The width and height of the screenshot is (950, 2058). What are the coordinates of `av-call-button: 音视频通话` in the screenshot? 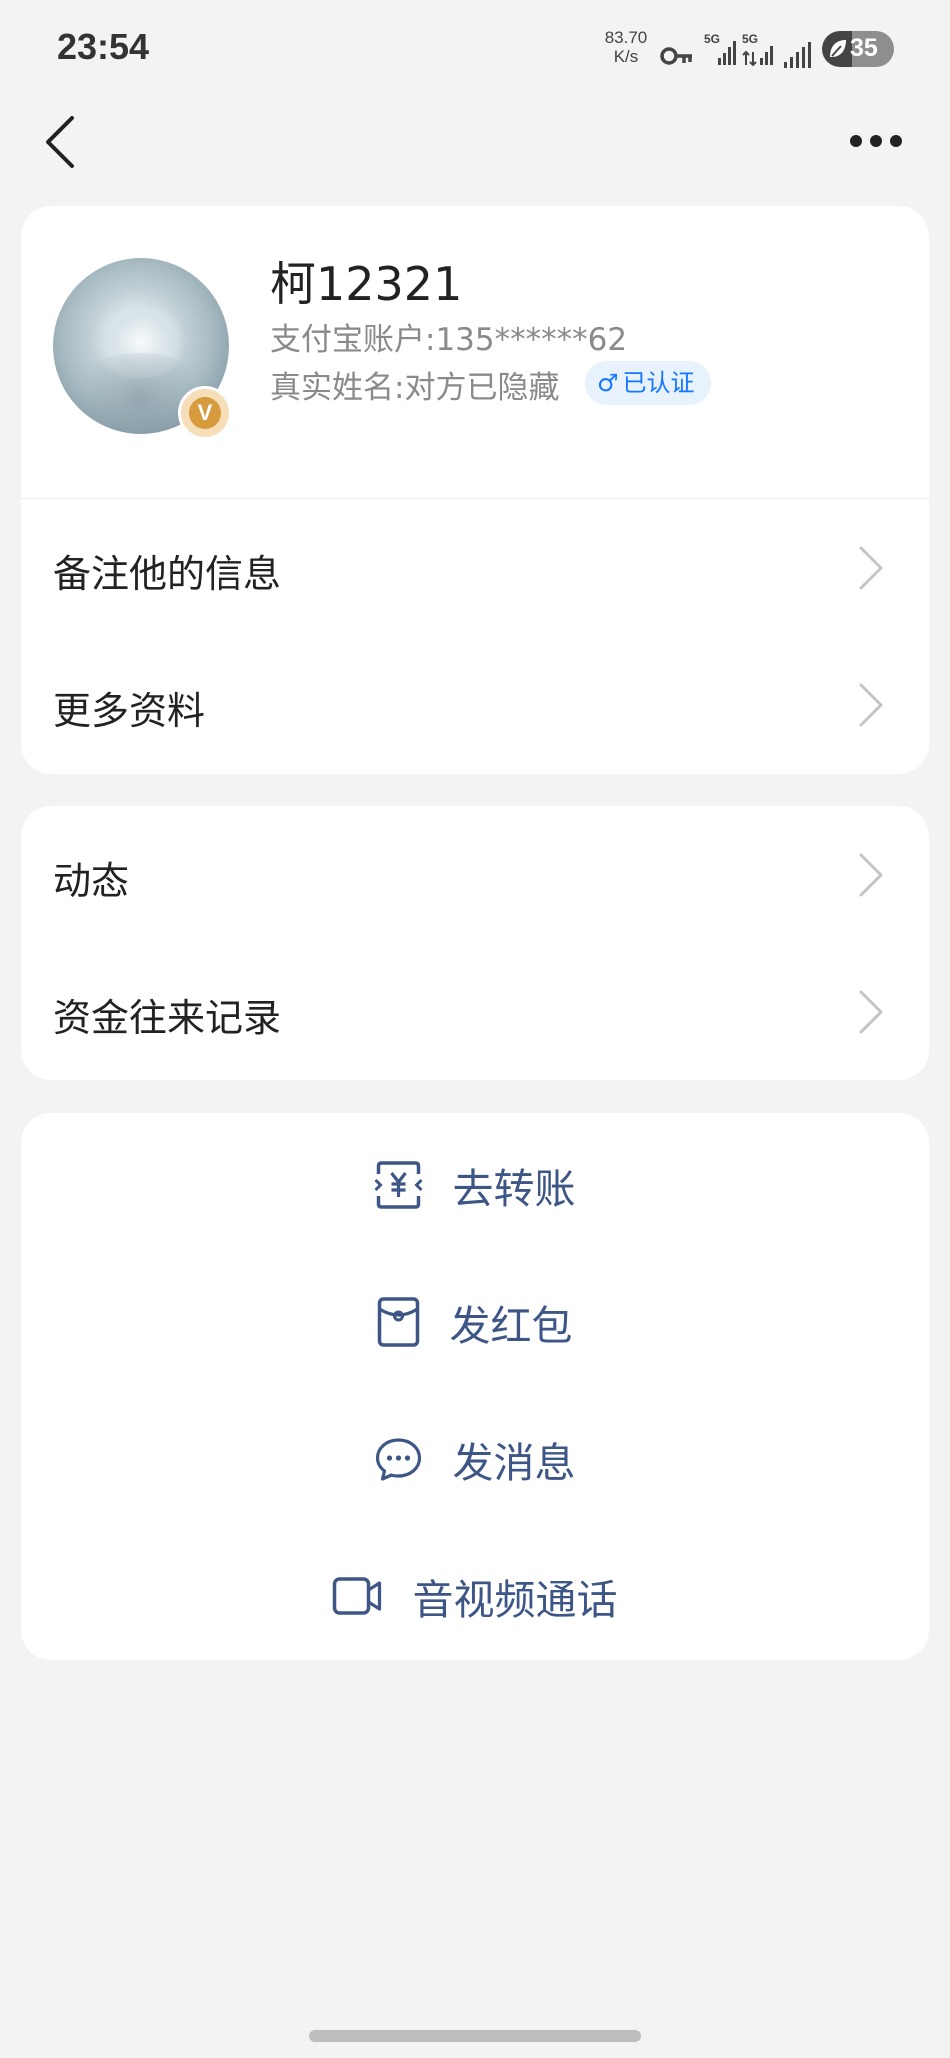 It's located at (475, 1592).